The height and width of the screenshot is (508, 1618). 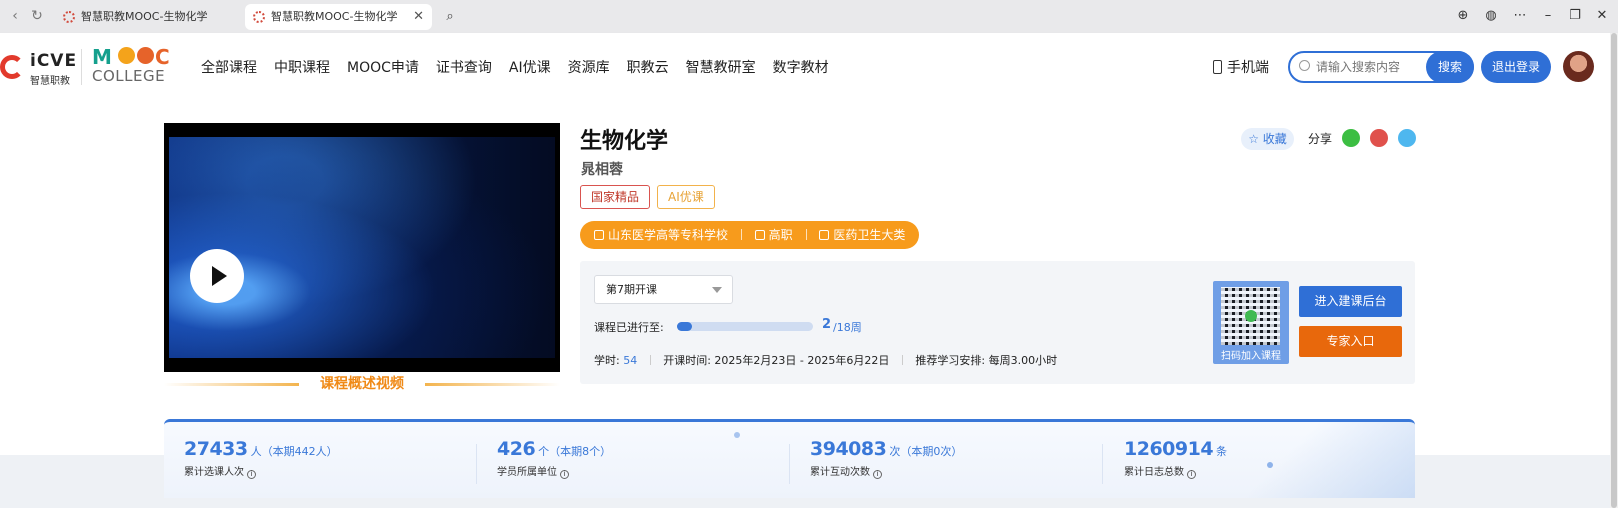 I want to click on logout-button: 退出登录, so click(x=1516, y=67).